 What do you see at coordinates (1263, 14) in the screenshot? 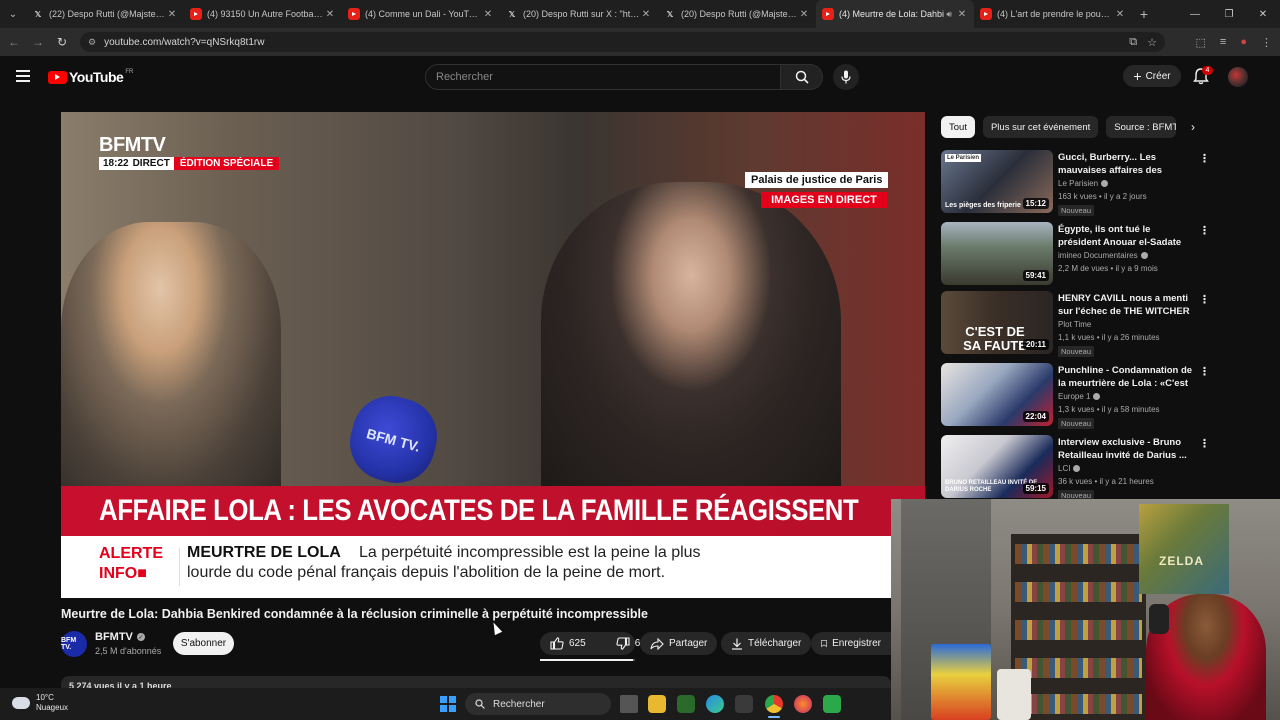
I see `close-window-icon: ✕` at bounding box center [1263, 14].